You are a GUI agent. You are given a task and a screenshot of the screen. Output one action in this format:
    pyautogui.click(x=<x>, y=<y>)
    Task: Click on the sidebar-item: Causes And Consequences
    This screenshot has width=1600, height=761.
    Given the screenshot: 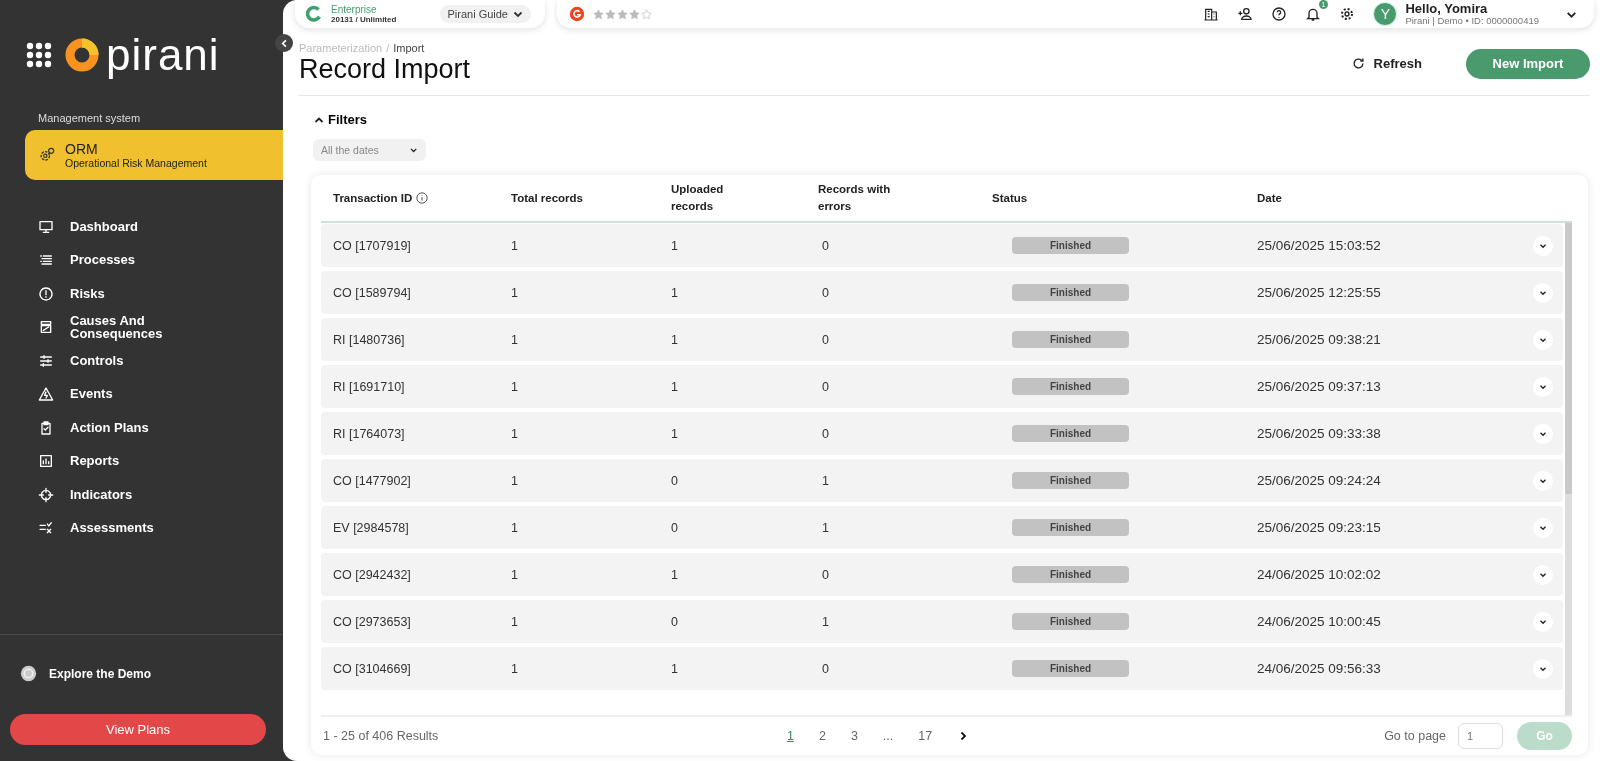 What is the action you would take?
    pyautogui.click(x=160, y=327)
    